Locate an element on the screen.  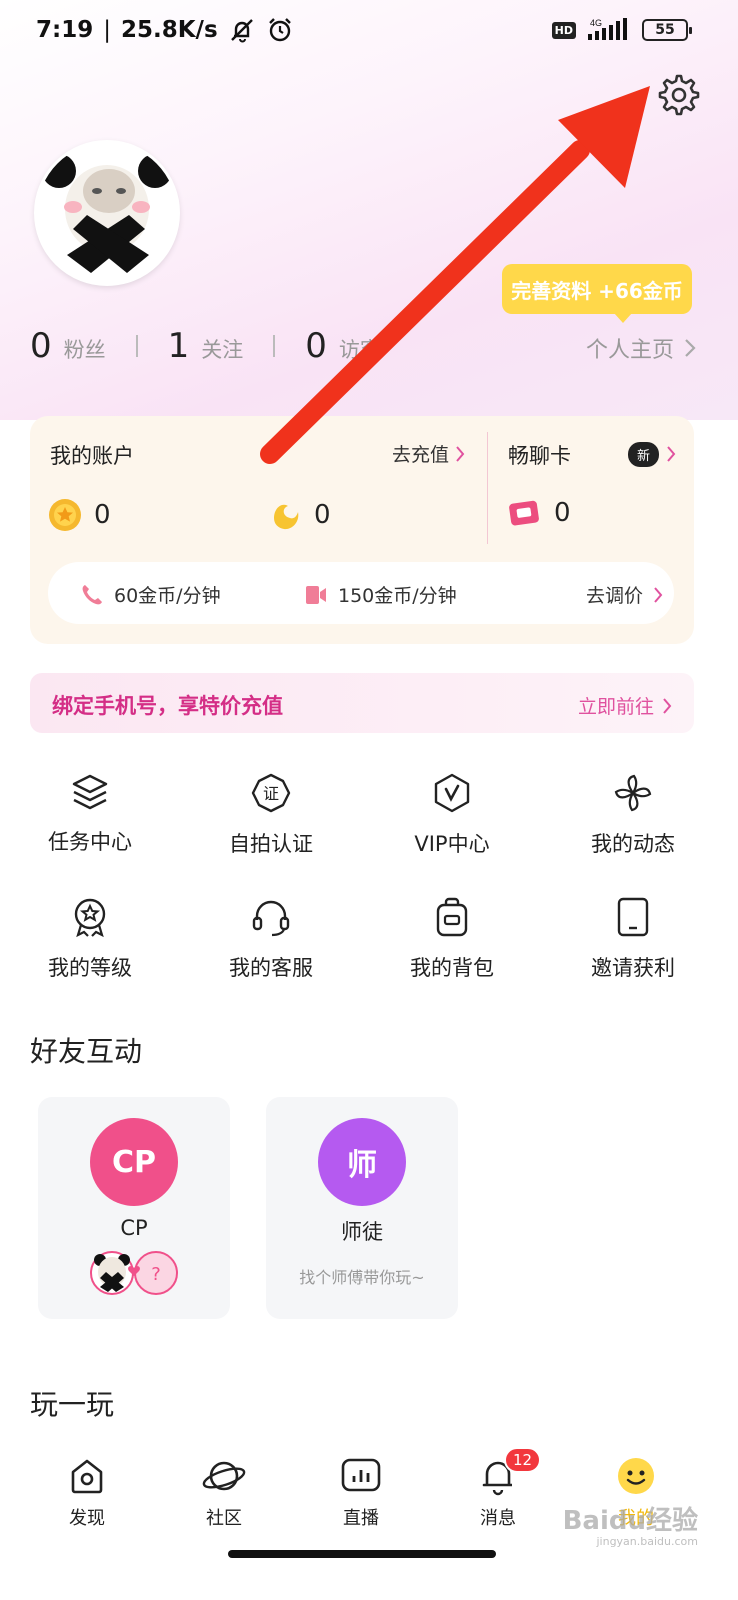
planet-icon is located at coordinates (224, 1476).